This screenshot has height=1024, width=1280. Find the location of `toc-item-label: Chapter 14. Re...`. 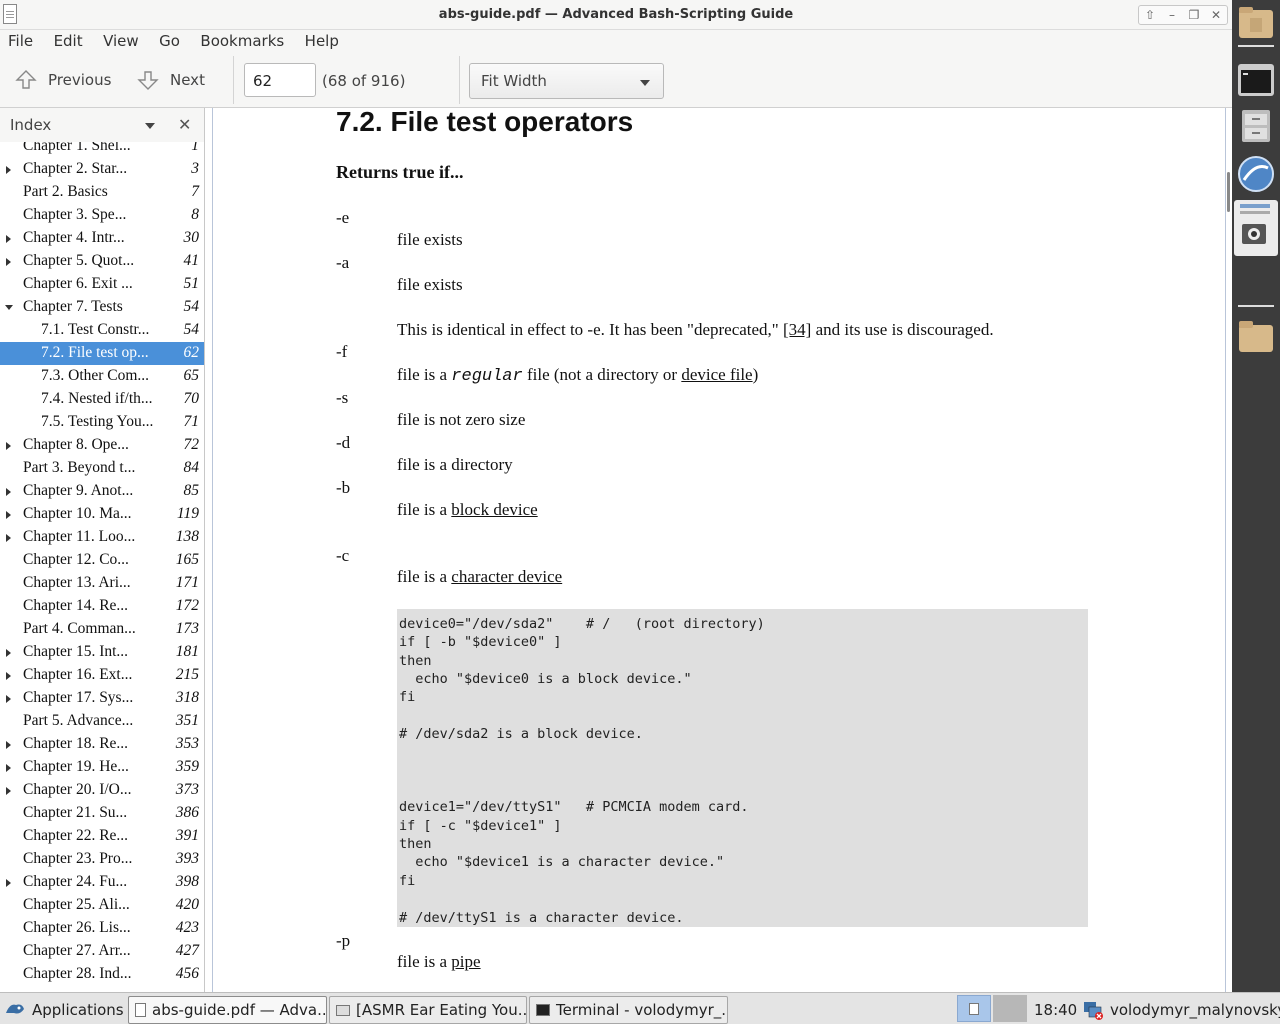

toc-item-label: Chapter 14. Re... is located at coordinates (76, 605).